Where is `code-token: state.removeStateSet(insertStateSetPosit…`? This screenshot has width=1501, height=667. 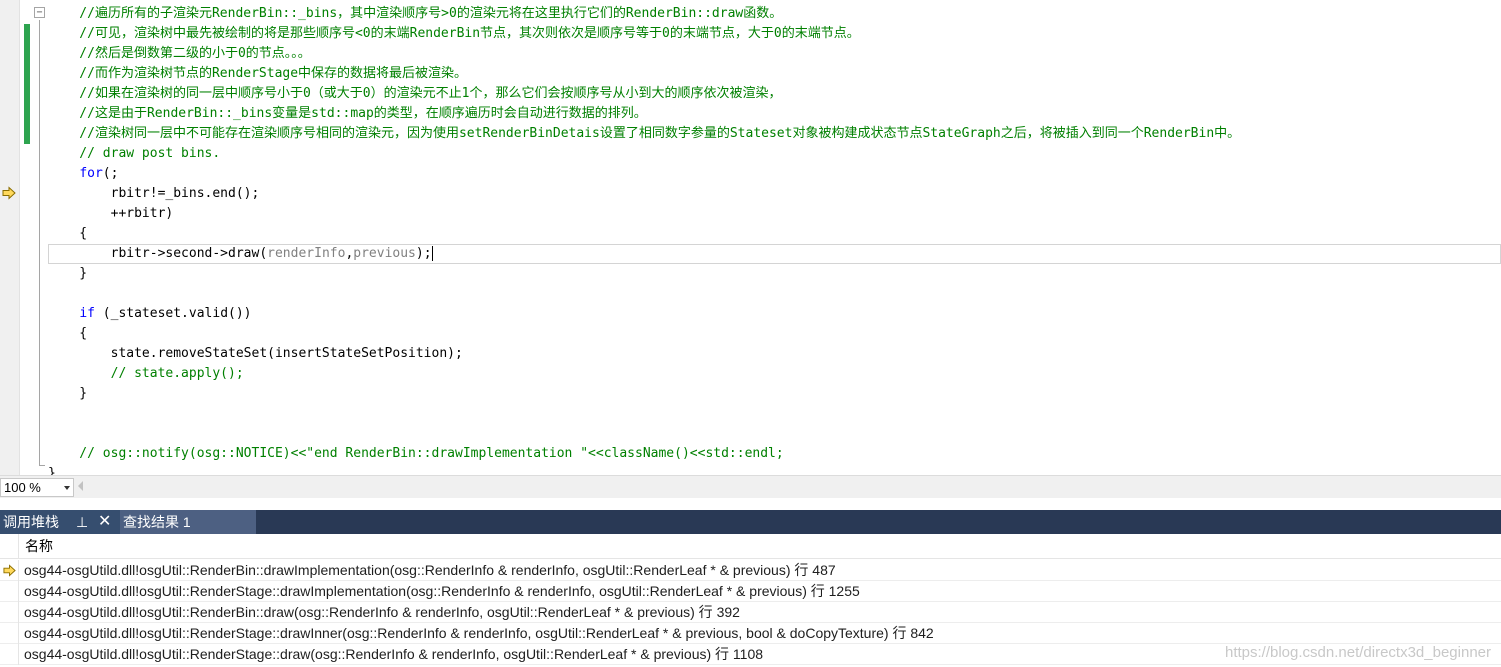 code-token: state.removeStateSet(insertStateSetPosit… is located at coordinates (255, 353).